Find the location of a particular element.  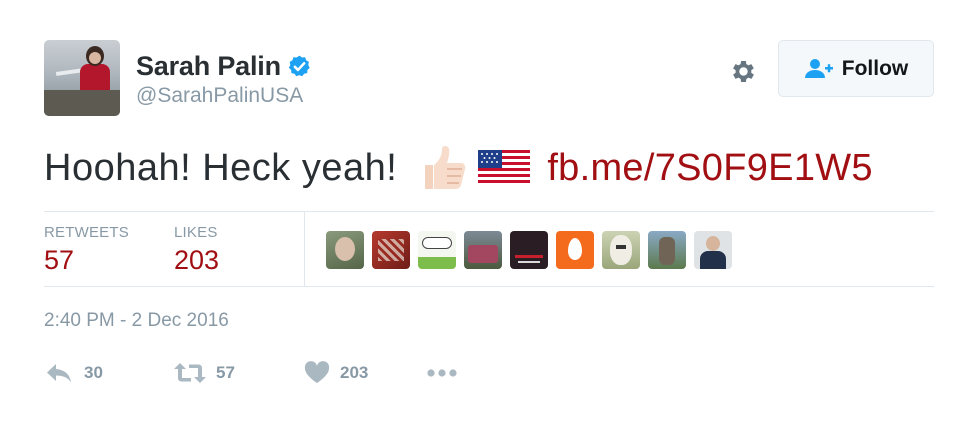

reply-icon is located at coordinates (59, 373).